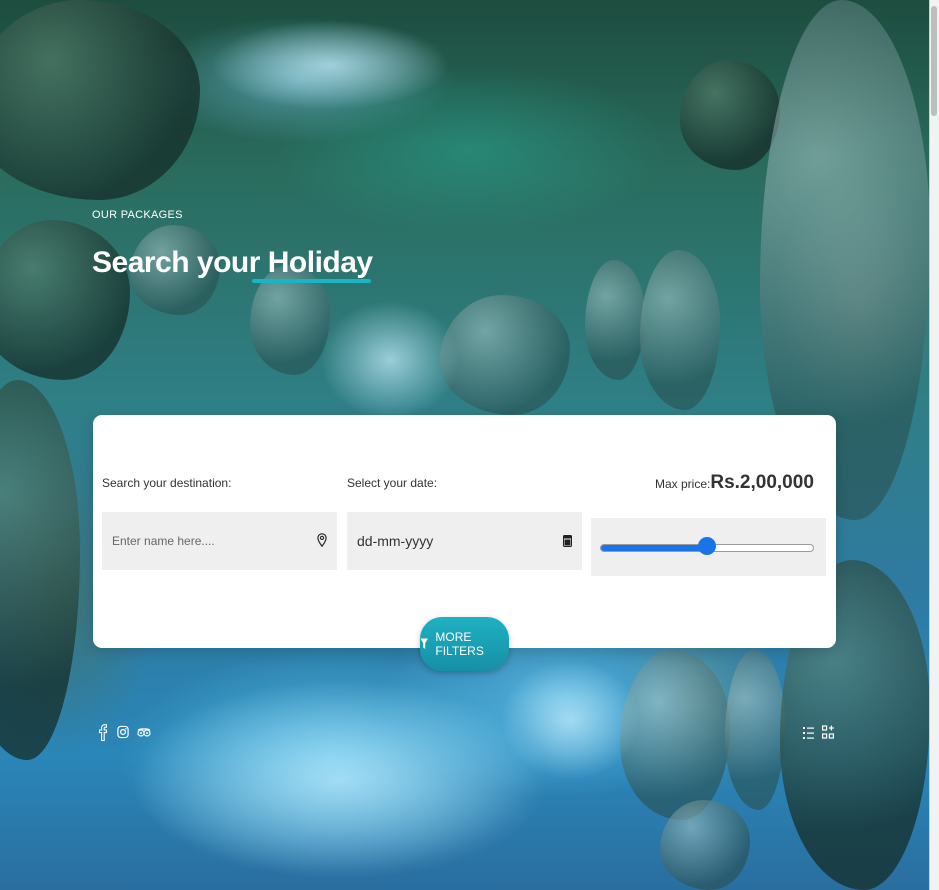  I want to click on instagram-icon, so click(123, 732).